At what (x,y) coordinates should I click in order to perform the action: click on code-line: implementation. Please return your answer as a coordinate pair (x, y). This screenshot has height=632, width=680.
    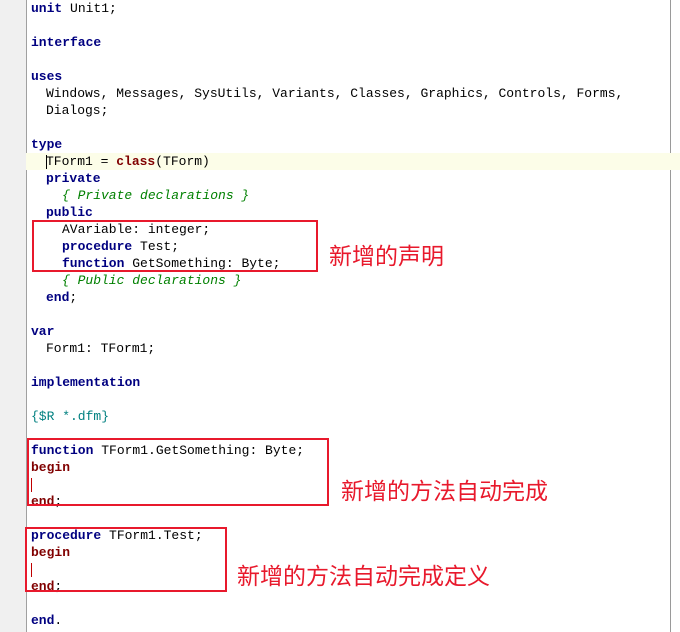
    Looking at the image, I should click on (86, 382).